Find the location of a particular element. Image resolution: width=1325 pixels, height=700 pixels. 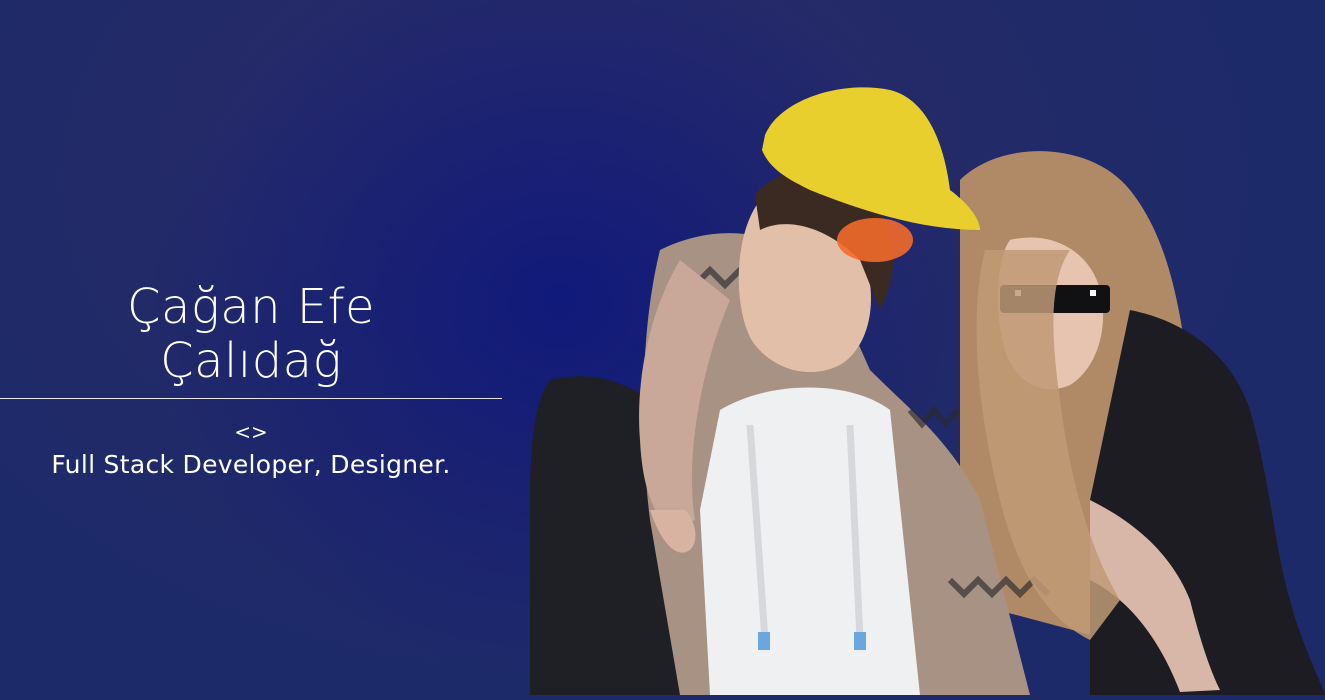

name-line-last: Çalıdağ is located at coordinates (251, 361).